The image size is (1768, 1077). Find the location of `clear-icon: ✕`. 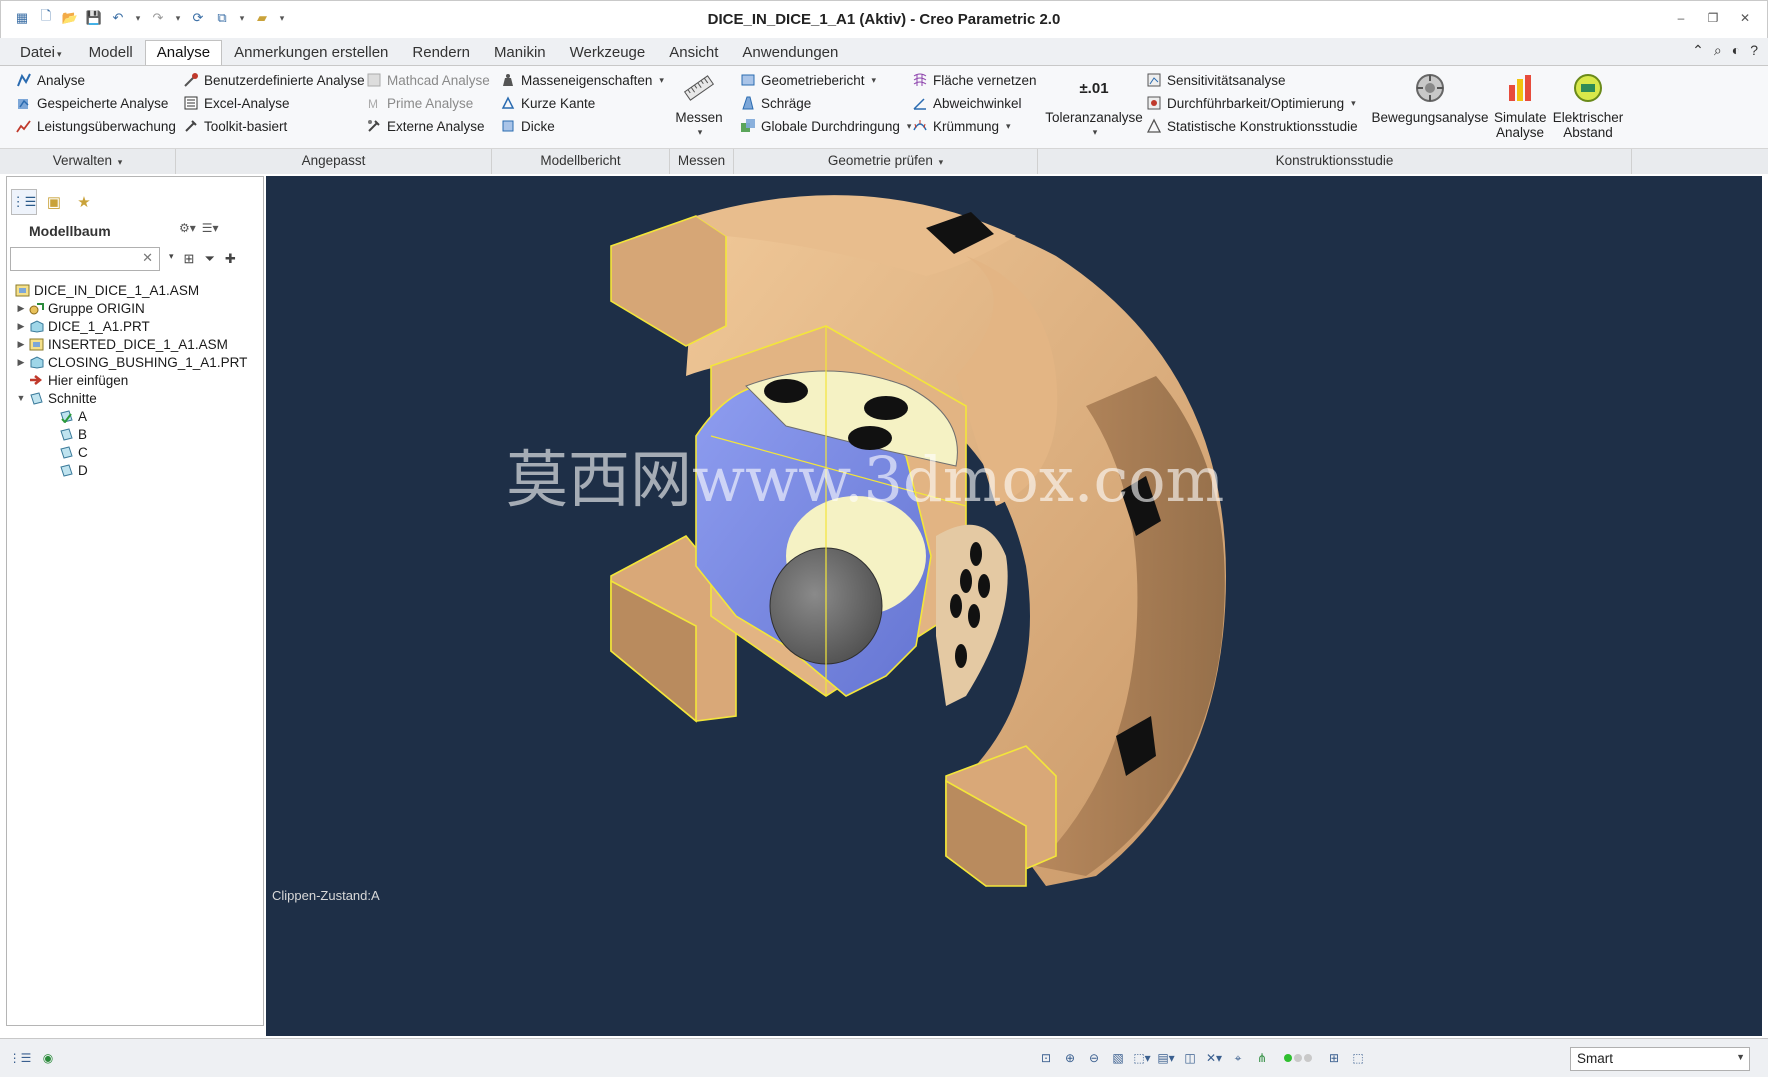

clear-icon: ✕ is located at coordinates (147, 258).